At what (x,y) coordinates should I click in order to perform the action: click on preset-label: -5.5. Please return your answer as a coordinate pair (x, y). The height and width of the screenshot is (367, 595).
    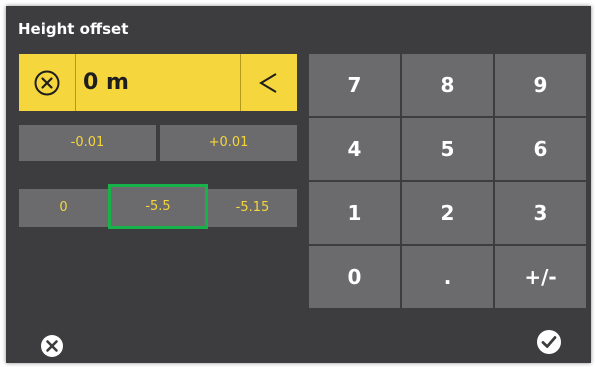
    Looking at the image, I should click on (158, 206).